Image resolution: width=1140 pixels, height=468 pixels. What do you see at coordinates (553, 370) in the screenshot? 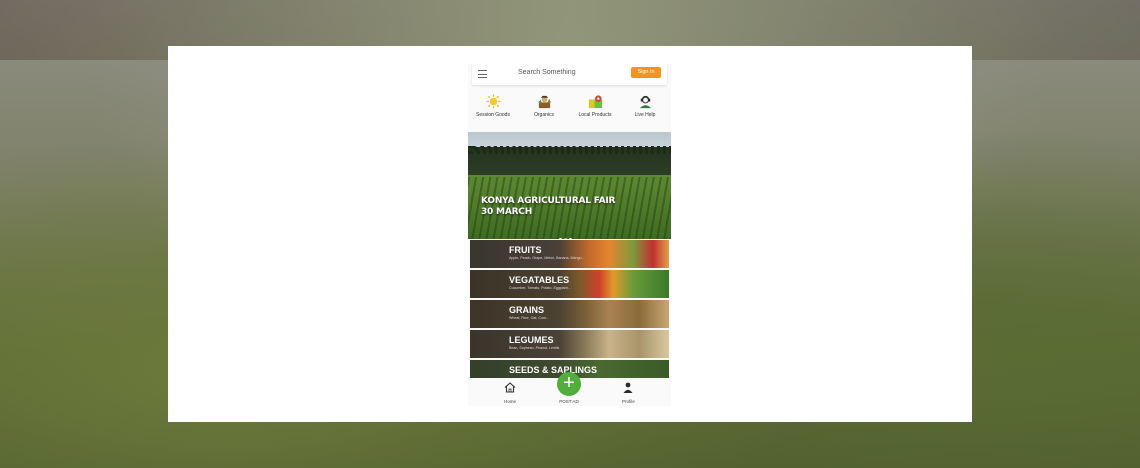
I see `category-row-title: SEEDS & SAPLINGS` at bounding box center [553, 370].